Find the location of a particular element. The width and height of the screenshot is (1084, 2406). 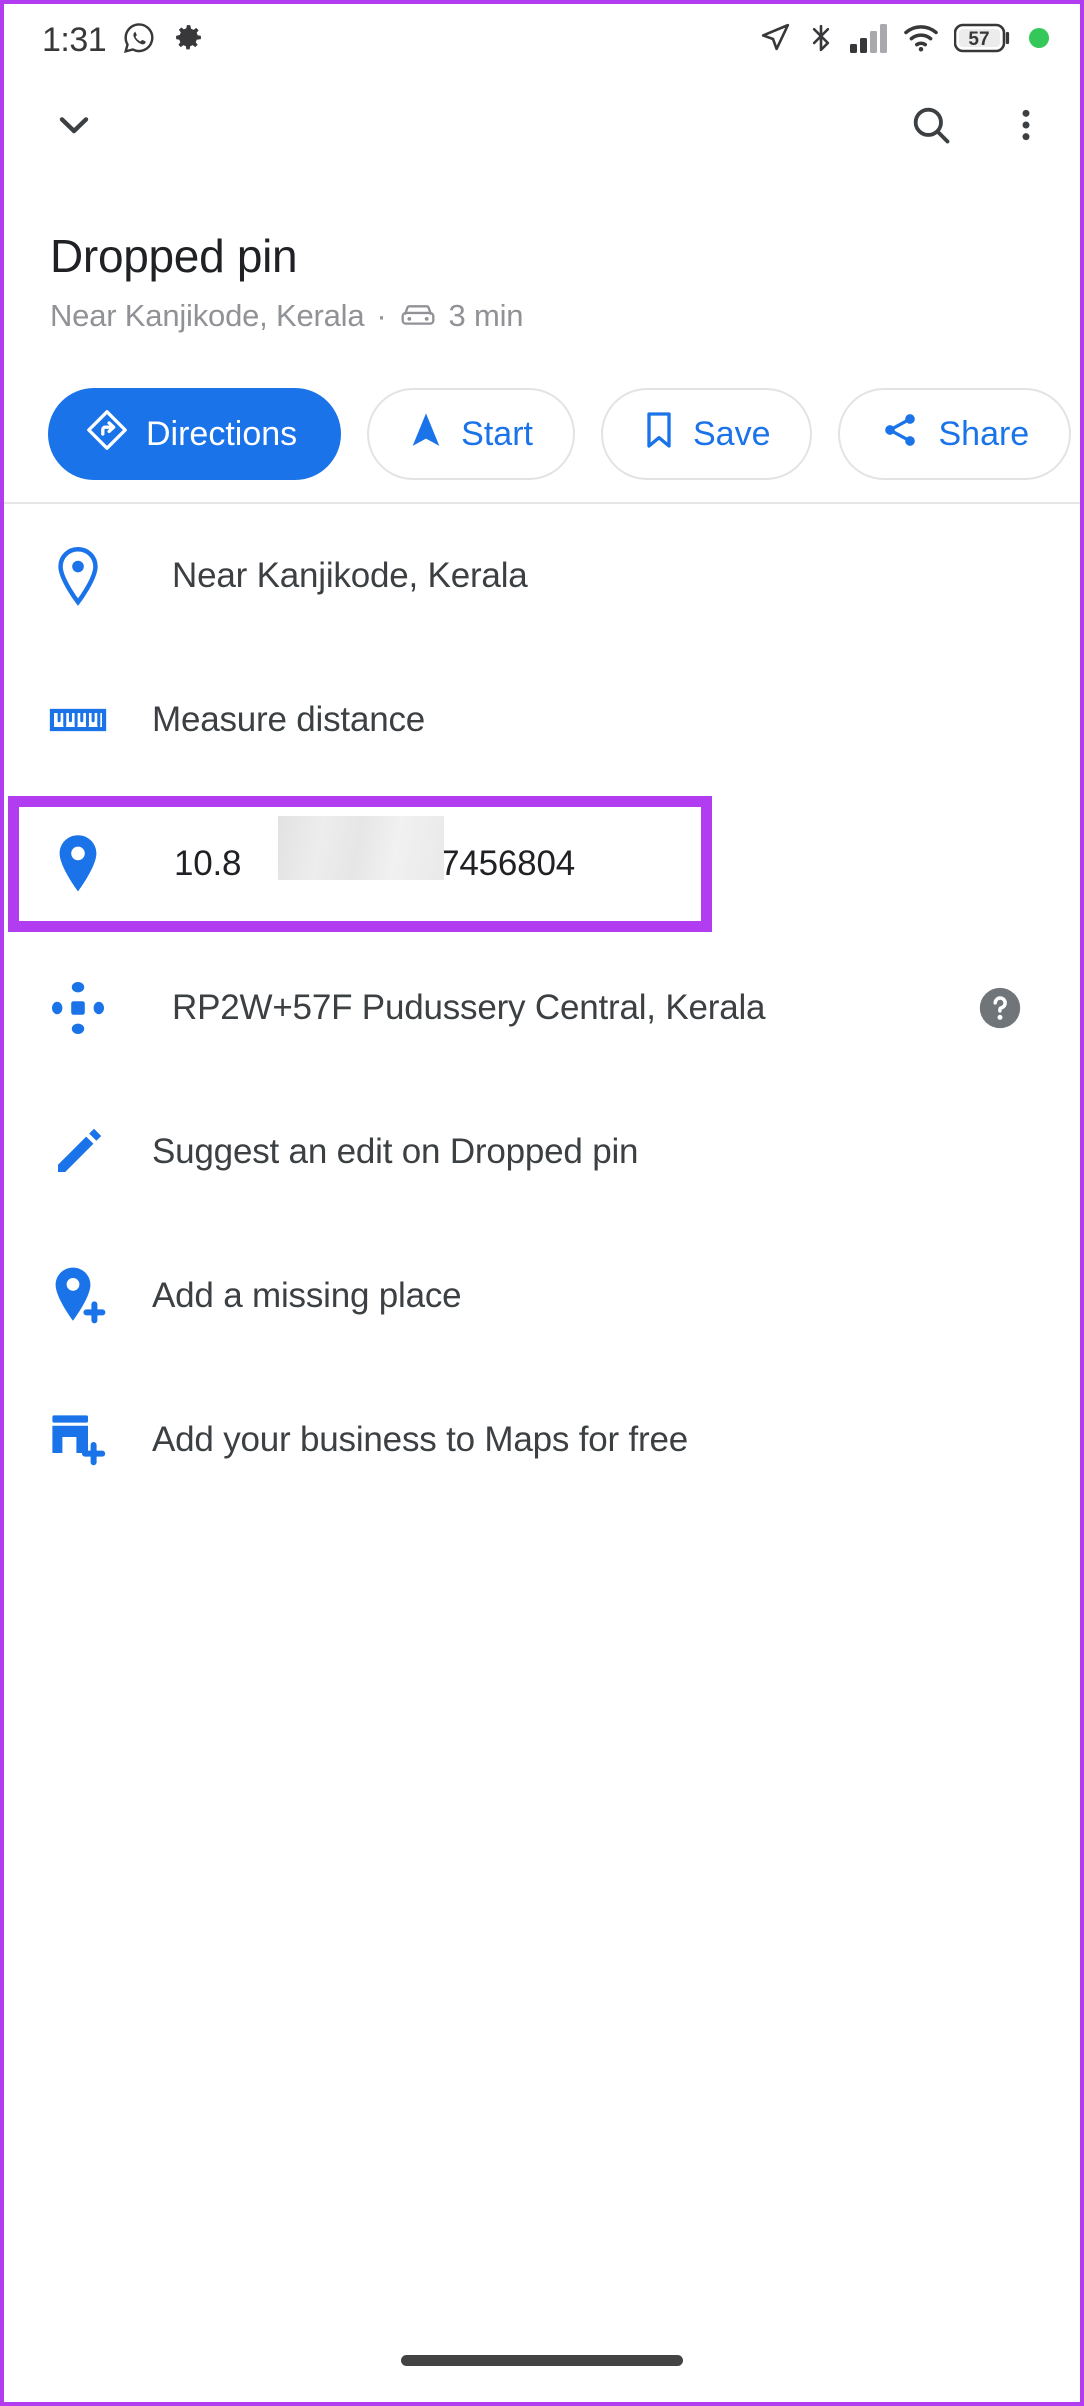

status-bar: 1:31 57 is located at coordinates (542, 40).